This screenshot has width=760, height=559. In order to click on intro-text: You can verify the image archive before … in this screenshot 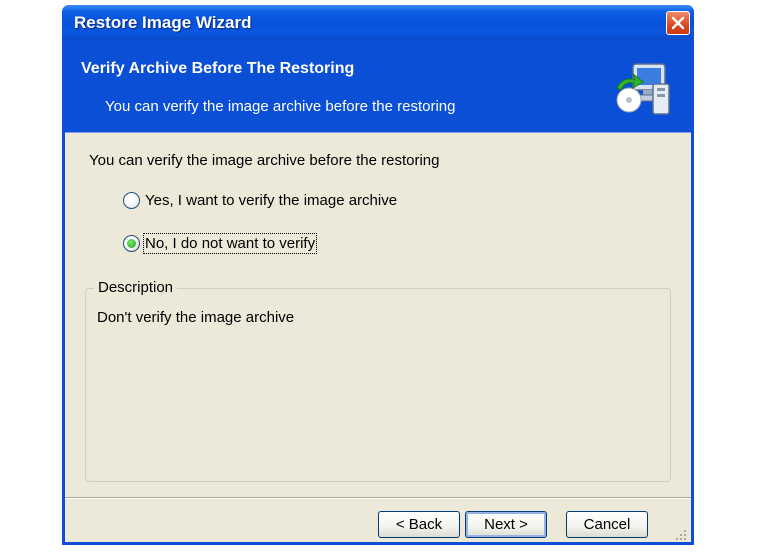, I will do `click(264, 160)`.